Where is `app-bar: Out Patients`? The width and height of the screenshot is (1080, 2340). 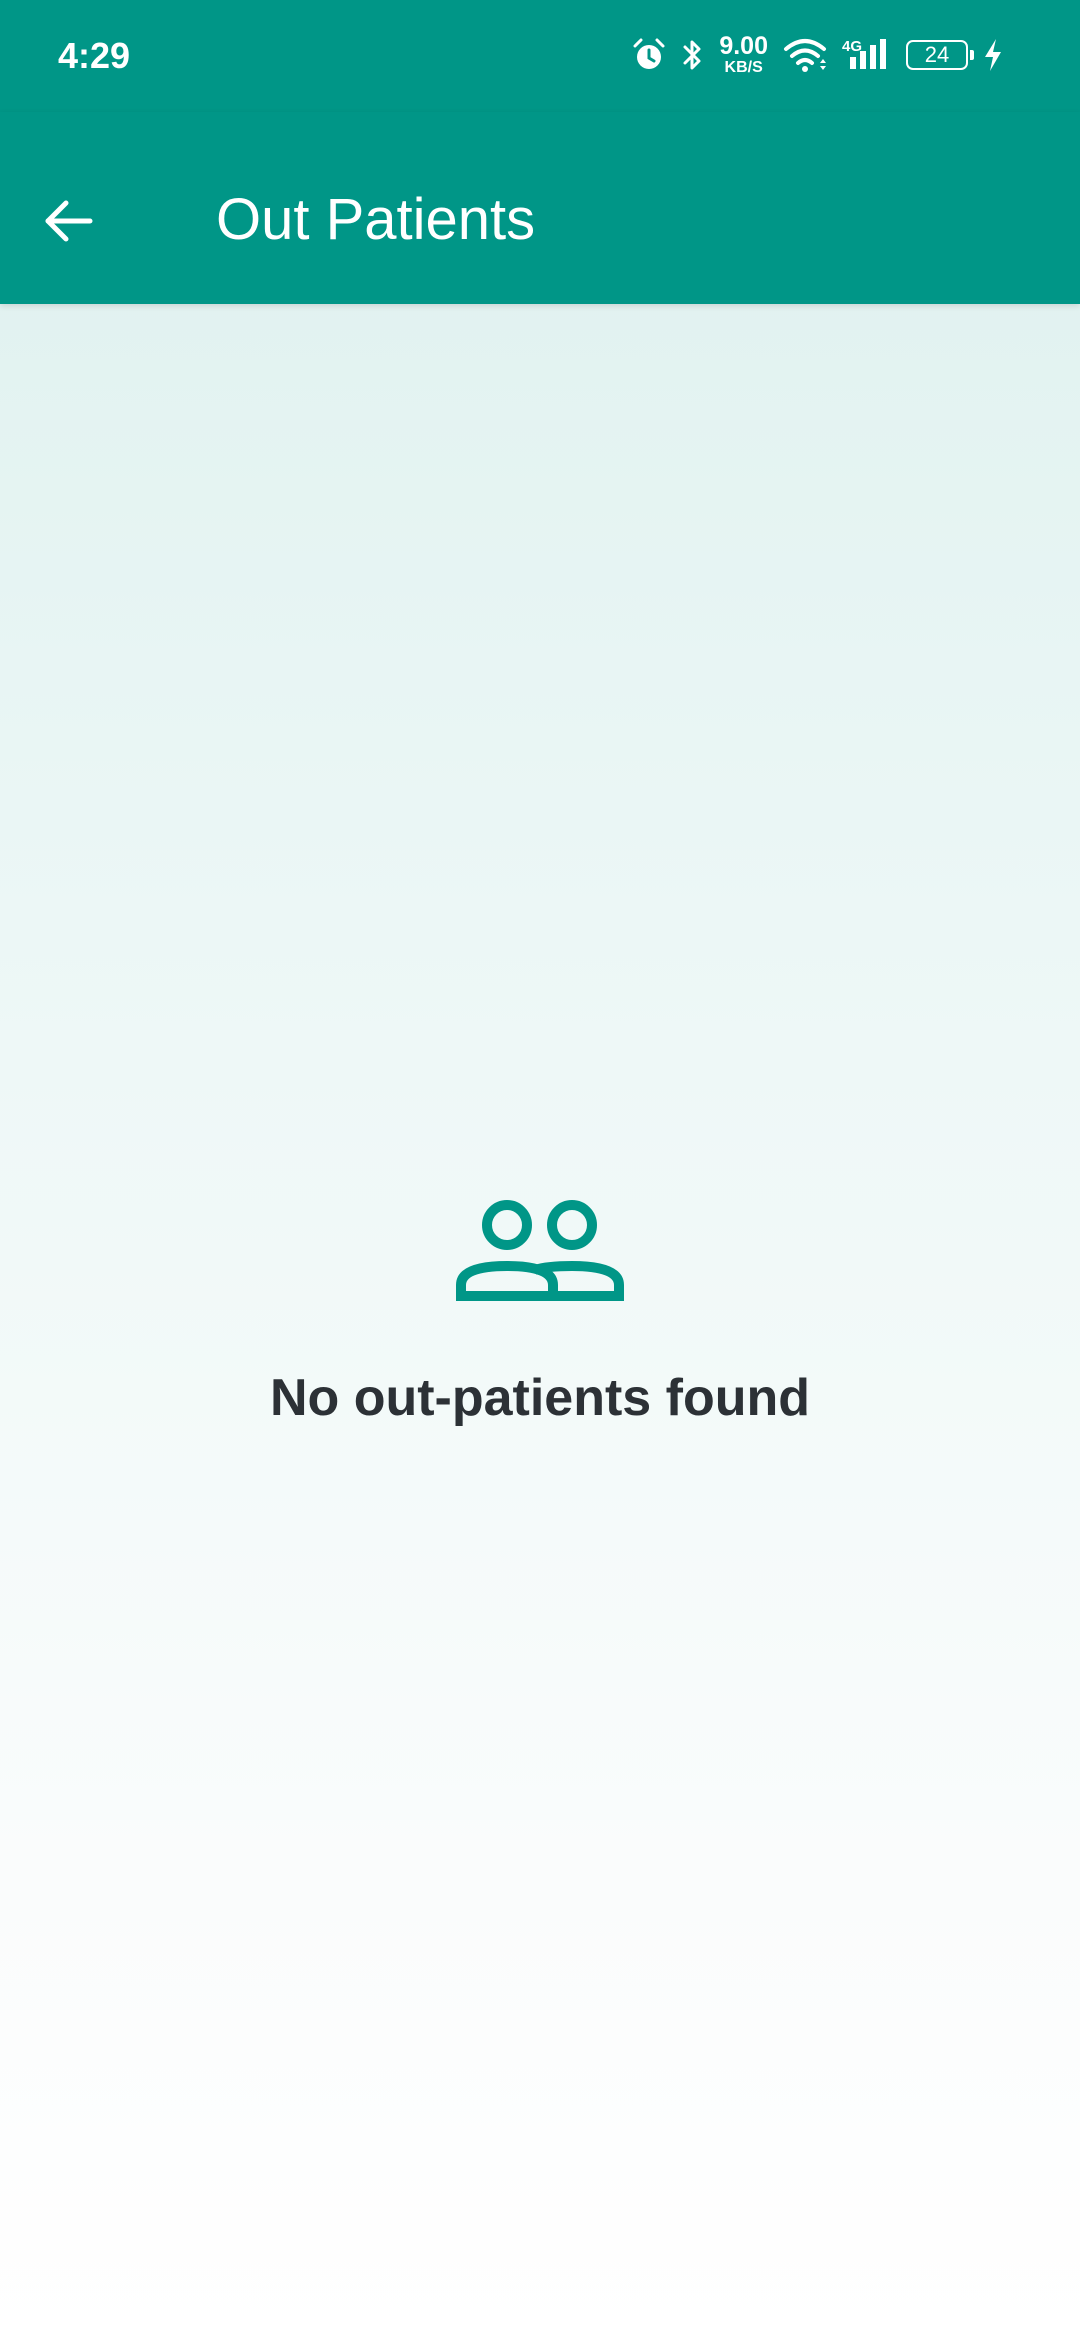
app-bar: Out Patients is located at coordinates (540, 208).